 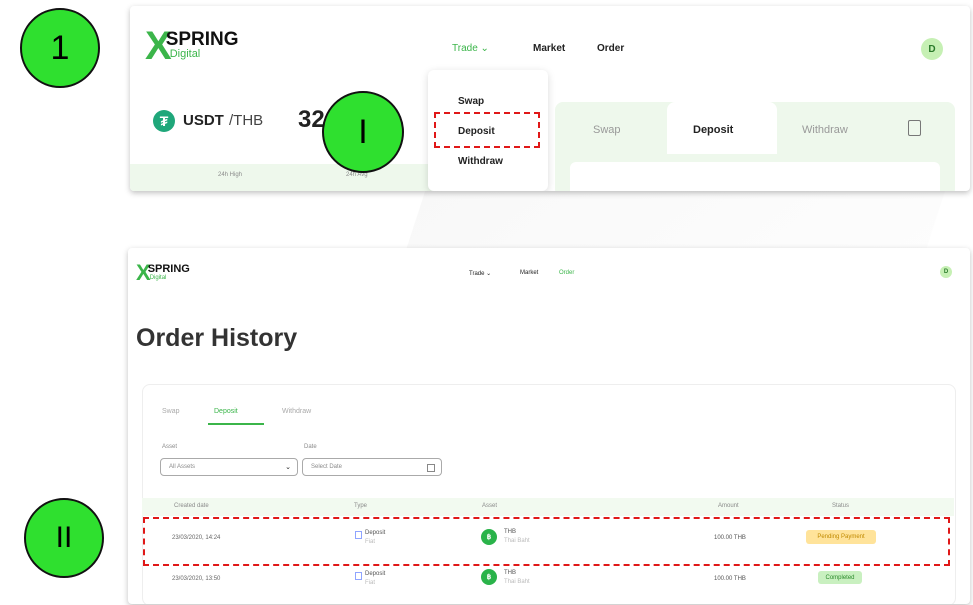 What do you see at coordinates (229, 467) in the screenshot?
I see `asset-filter-select: All Assets ⌄` at bounding box center [229, 467].